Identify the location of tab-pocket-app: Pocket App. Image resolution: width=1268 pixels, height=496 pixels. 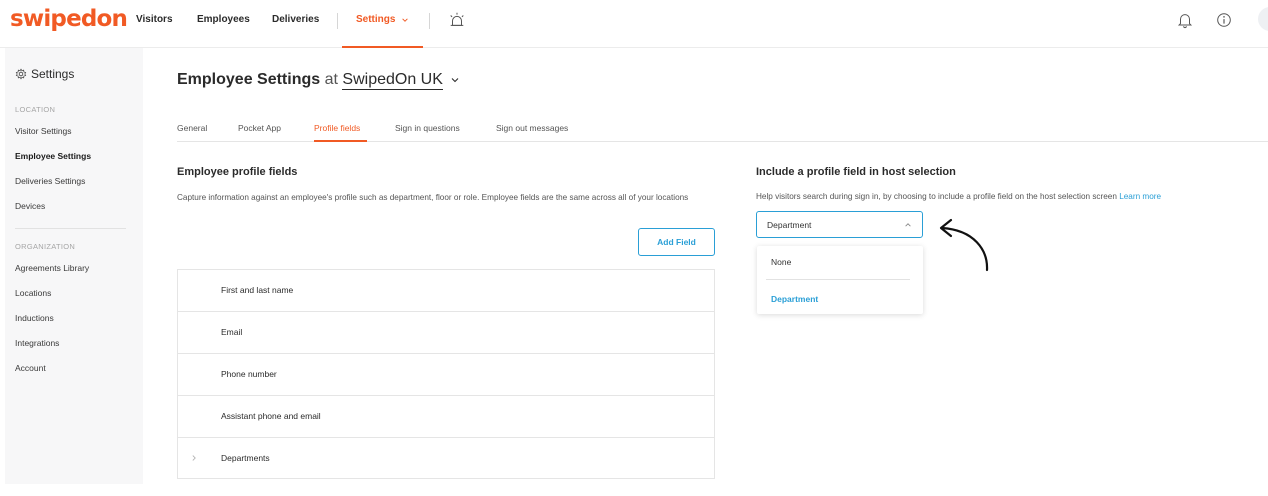
(259, 128).